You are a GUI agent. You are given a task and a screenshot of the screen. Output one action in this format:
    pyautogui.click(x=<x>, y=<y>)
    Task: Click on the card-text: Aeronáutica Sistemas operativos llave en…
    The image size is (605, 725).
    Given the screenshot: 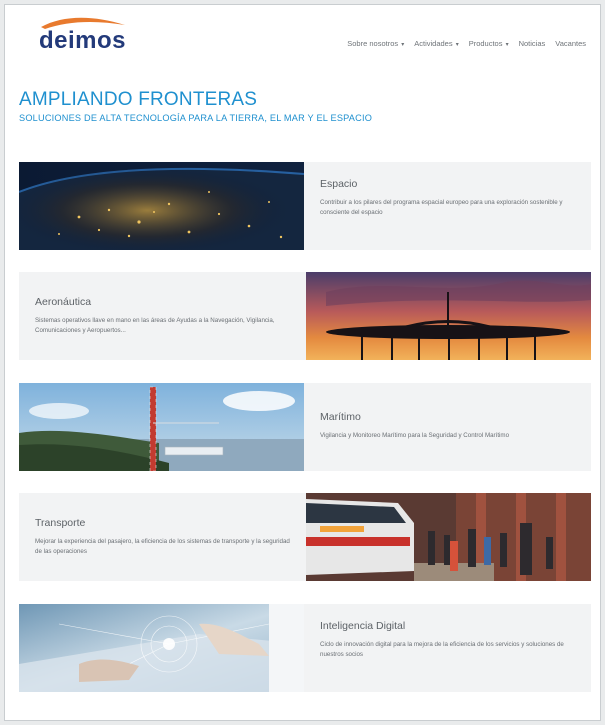 What is the action you would take?
    pyautogui.click(x=162, y=316)
    